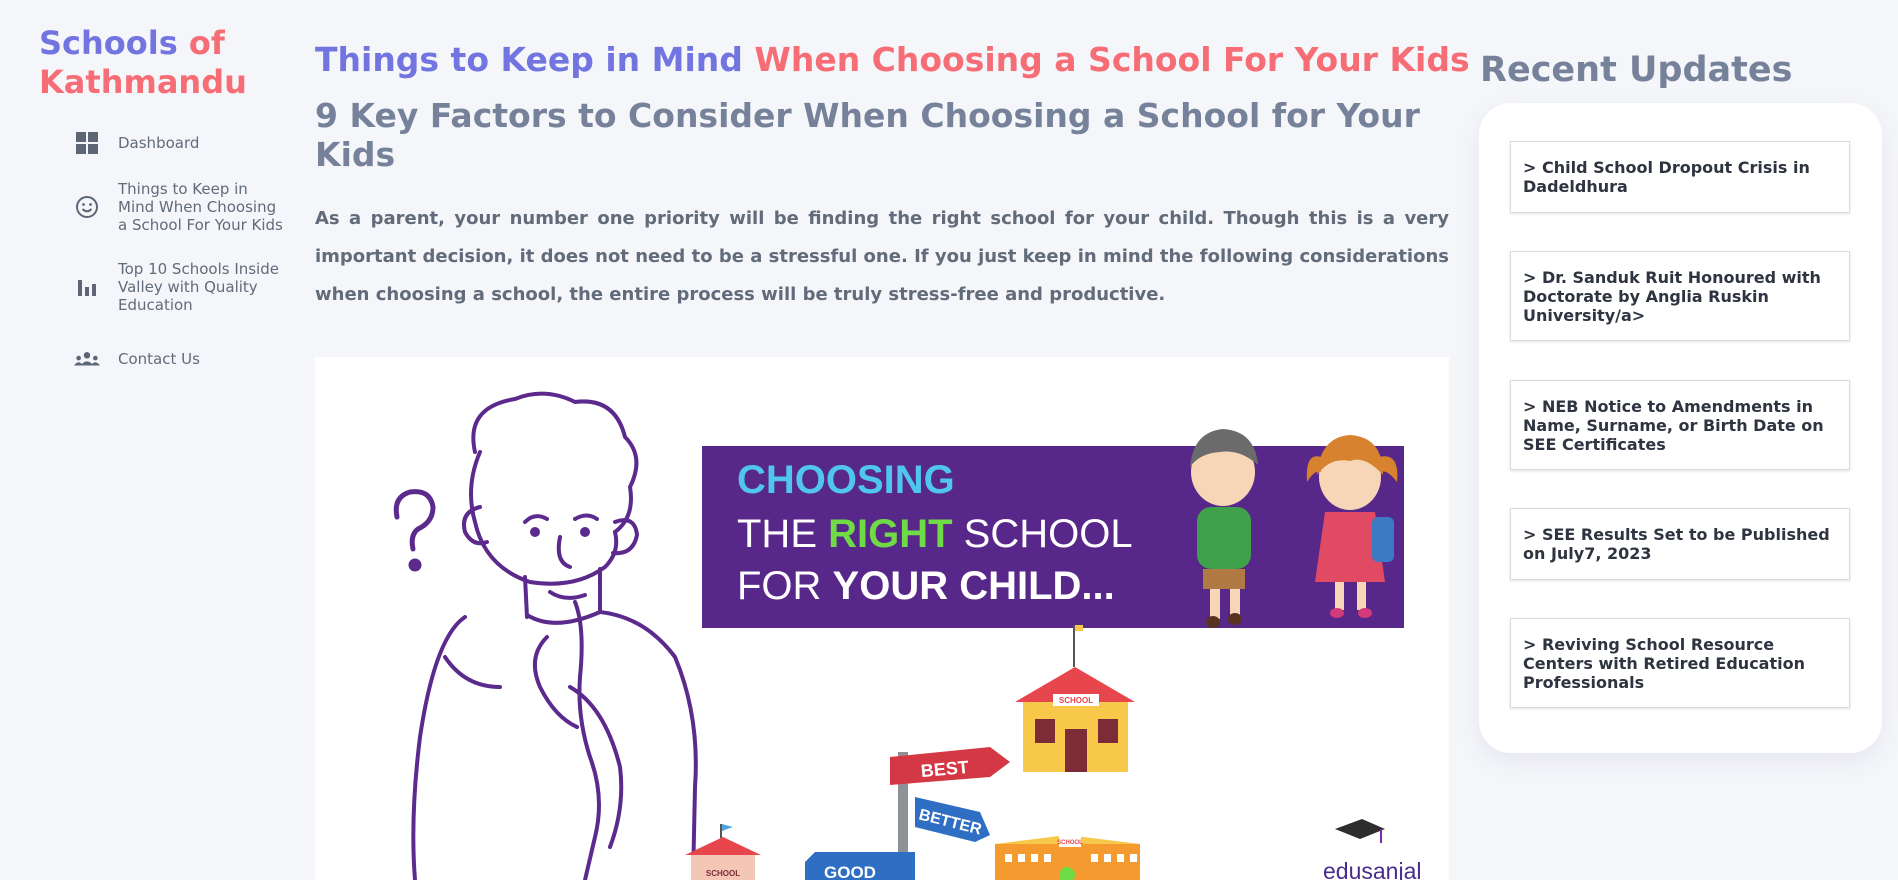  Describe the element at coordinates (414, 530) in the screenshot. I see `question-mark-glyph` at that location.